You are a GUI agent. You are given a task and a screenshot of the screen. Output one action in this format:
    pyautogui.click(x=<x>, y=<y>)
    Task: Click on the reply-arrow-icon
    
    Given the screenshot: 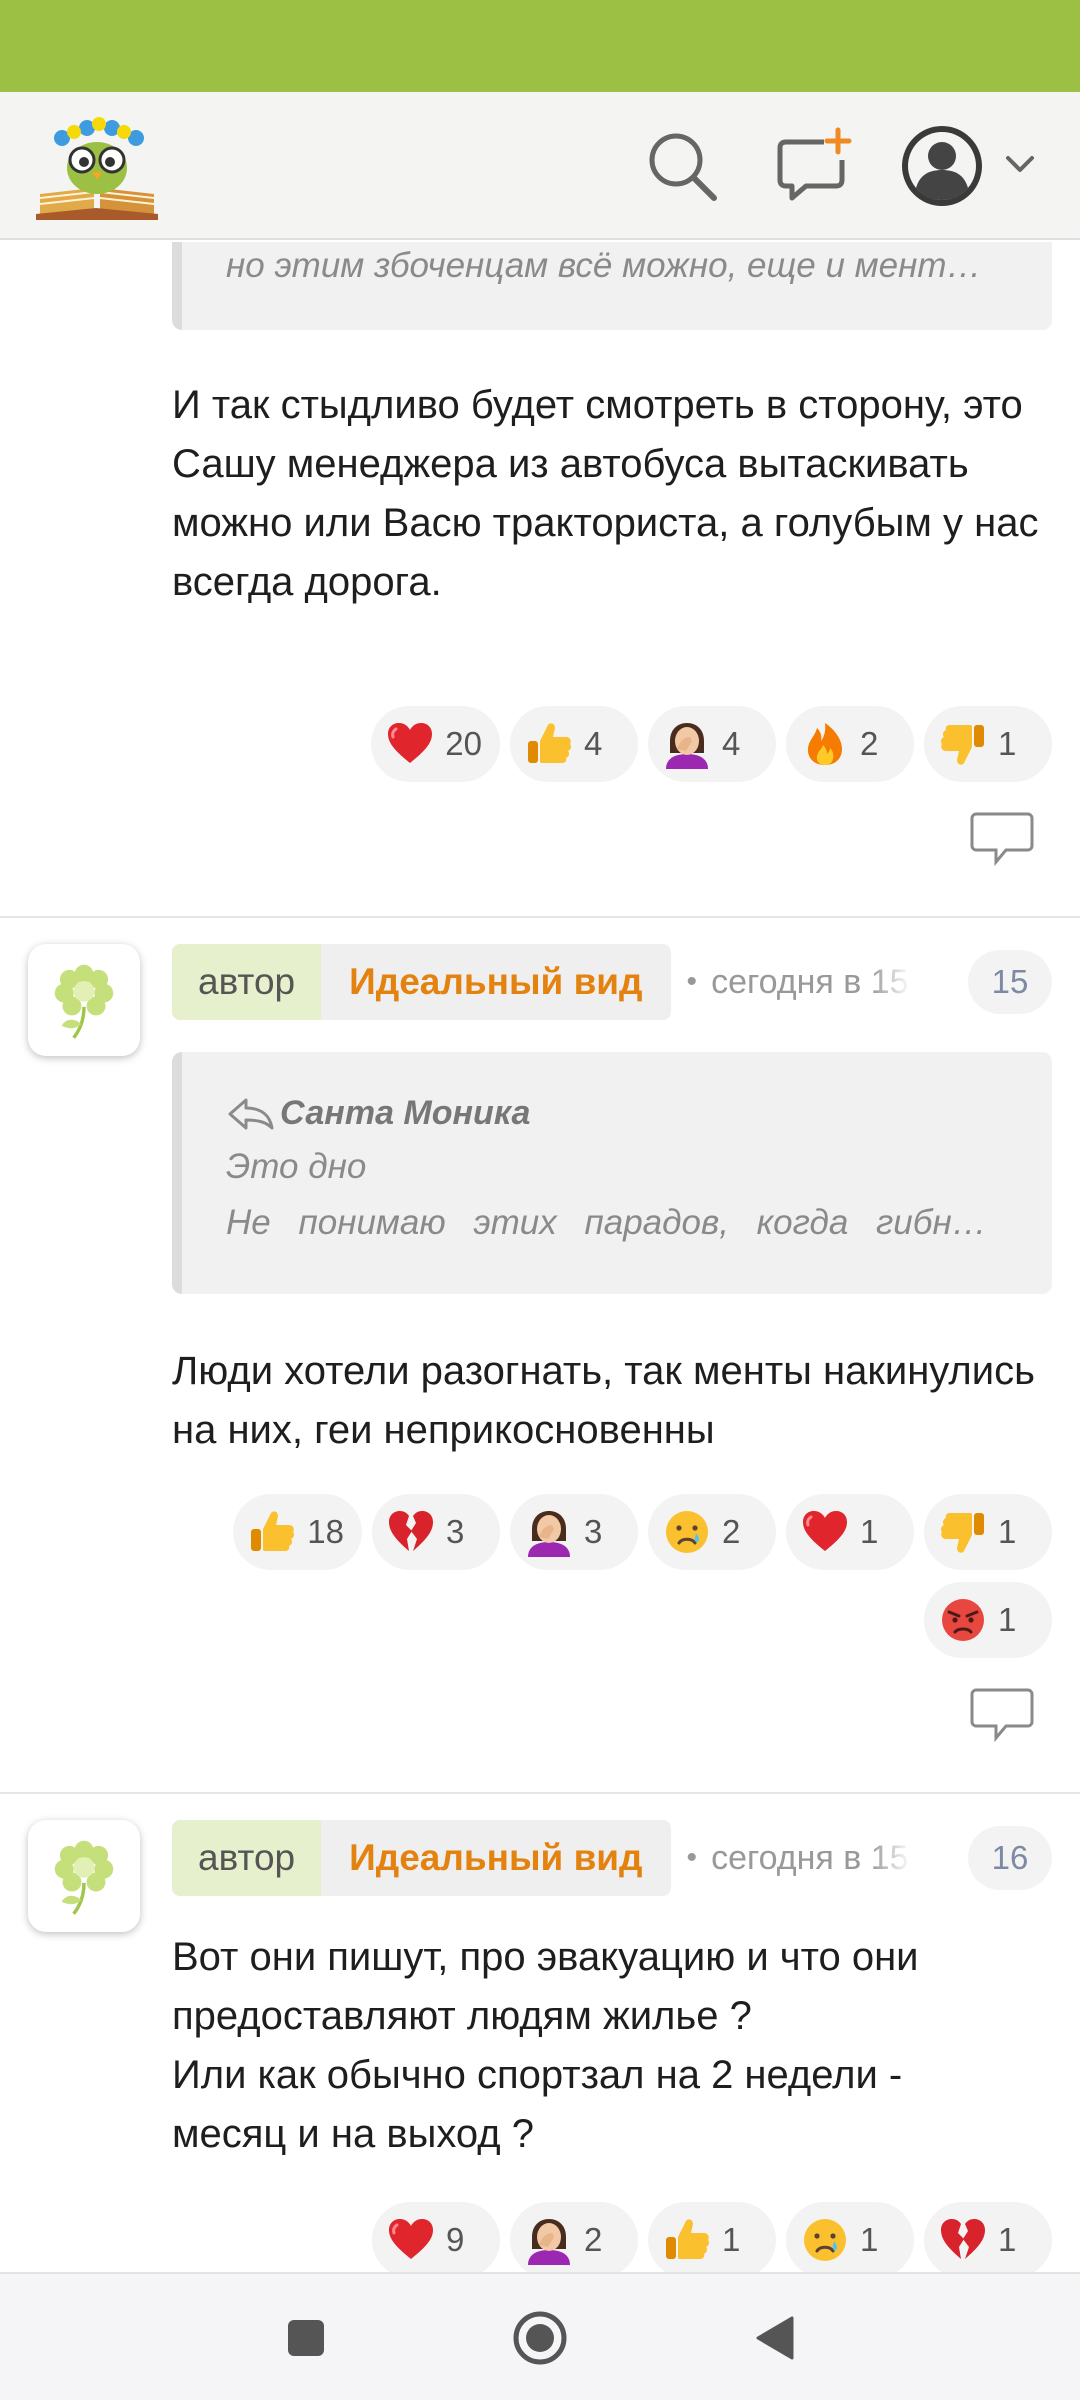 What is the action you would take?
    pyautogui.click(x=251, y=1113)
    